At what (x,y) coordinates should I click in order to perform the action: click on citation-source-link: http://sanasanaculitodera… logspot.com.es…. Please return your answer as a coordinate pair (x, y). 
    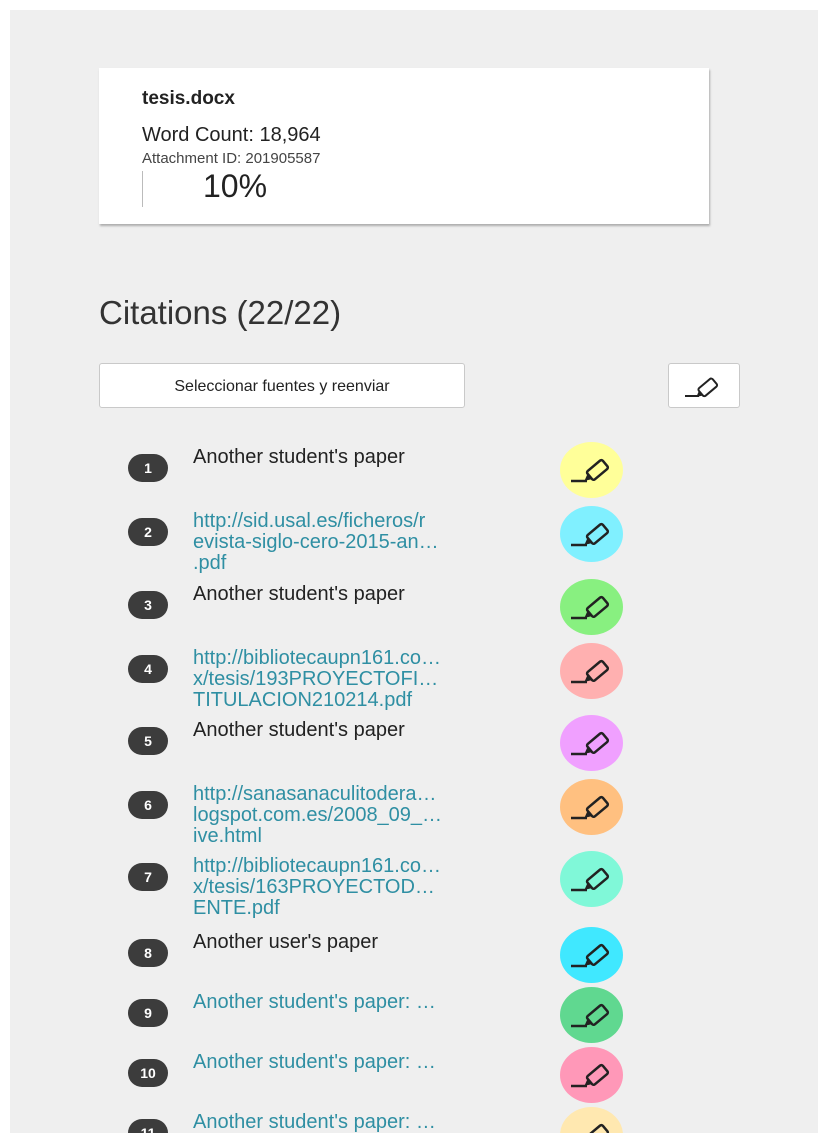
    Looking at the image, I should click on (365, 815).